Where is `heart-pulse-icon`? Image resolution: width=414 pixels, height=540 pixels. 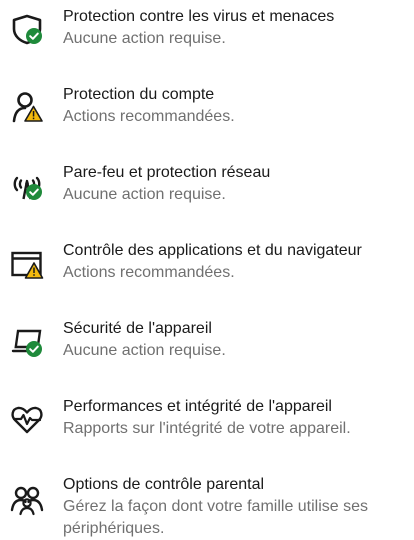 heart-pulse-icon is located at coordinates (27, 419).